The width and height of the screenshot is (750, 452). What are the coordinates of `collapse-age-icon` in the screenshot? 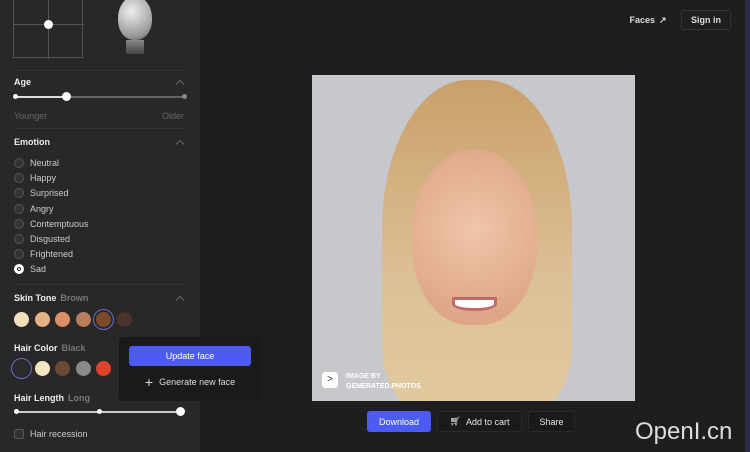 It's located at (180, 84).